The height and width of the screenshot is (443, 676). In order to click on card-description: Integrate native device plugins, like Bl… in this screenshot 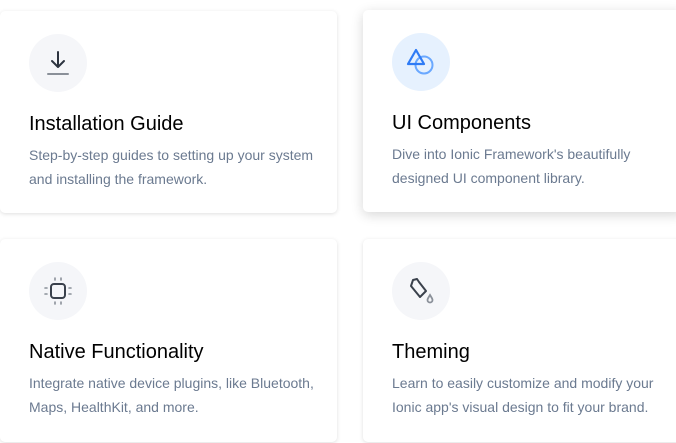, I will do `click(171, 395)`.